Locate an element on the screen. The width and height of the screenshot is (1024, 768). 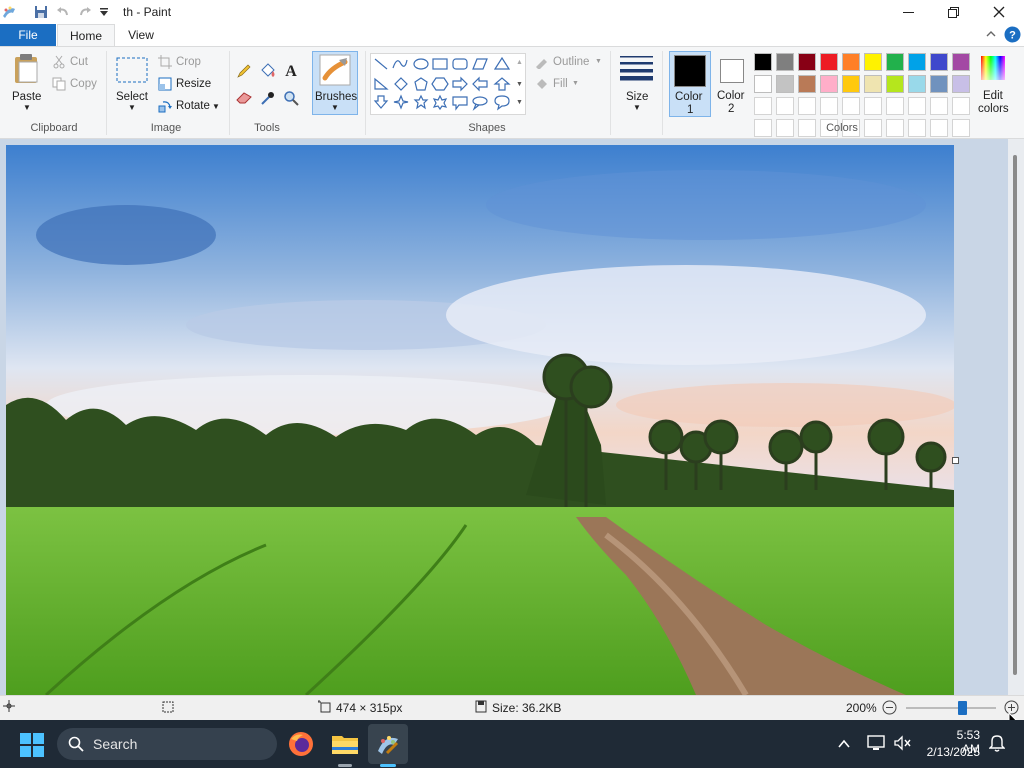
paste-dropdown-icon: ▼ is located at coordinates (27, 107).